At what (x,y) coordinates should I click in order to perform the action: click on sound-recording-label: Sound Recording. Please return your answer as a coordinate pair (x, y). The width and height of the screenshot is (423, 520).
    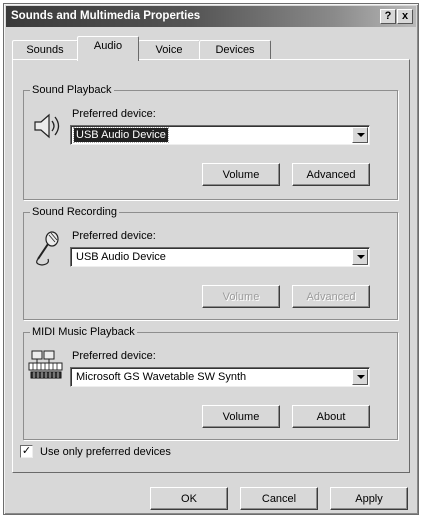
    Looking at the image, I should click on (75, 212).